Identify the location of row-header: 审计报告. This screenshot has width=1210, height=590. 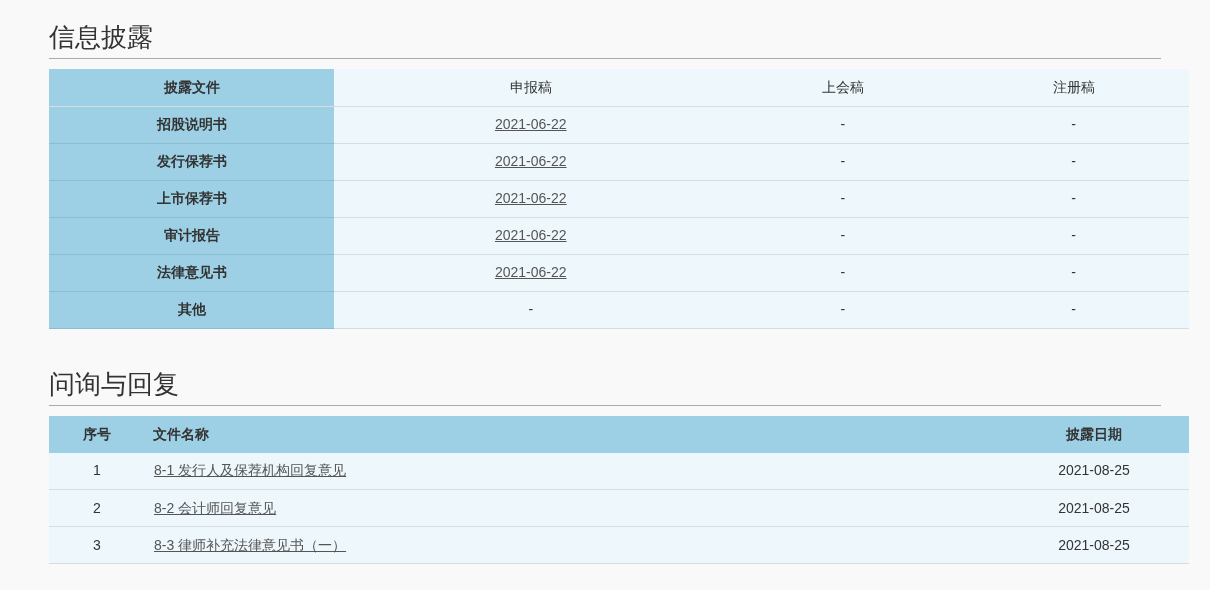
(191, 235).